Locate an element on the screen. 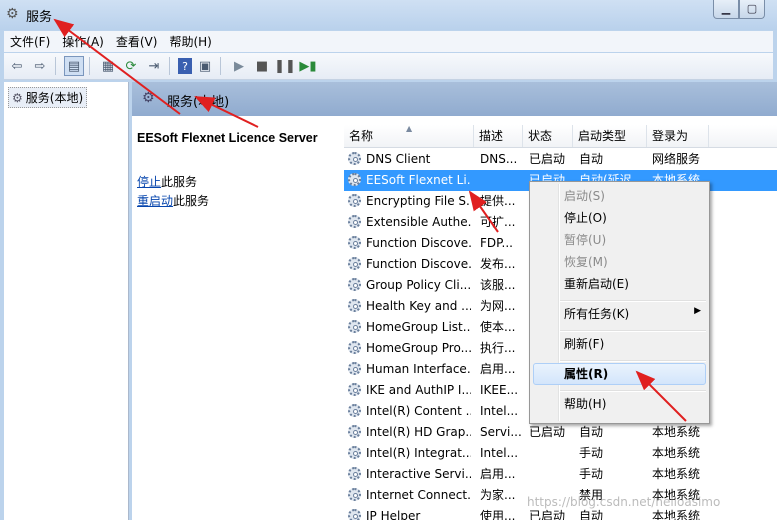 Image resolution: width=777 pixels, height=520 pixels. service-name: DNS Client is located at coordinates (398, 159).